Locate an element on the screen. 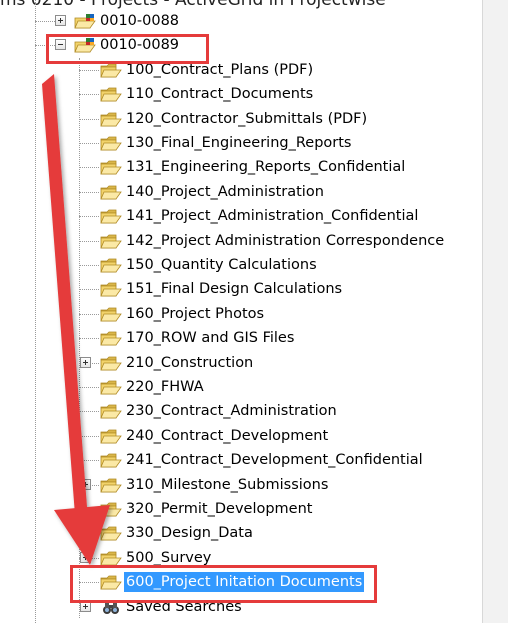  tree-node-project: 0010-0088 is located at coordinates (235, 21).